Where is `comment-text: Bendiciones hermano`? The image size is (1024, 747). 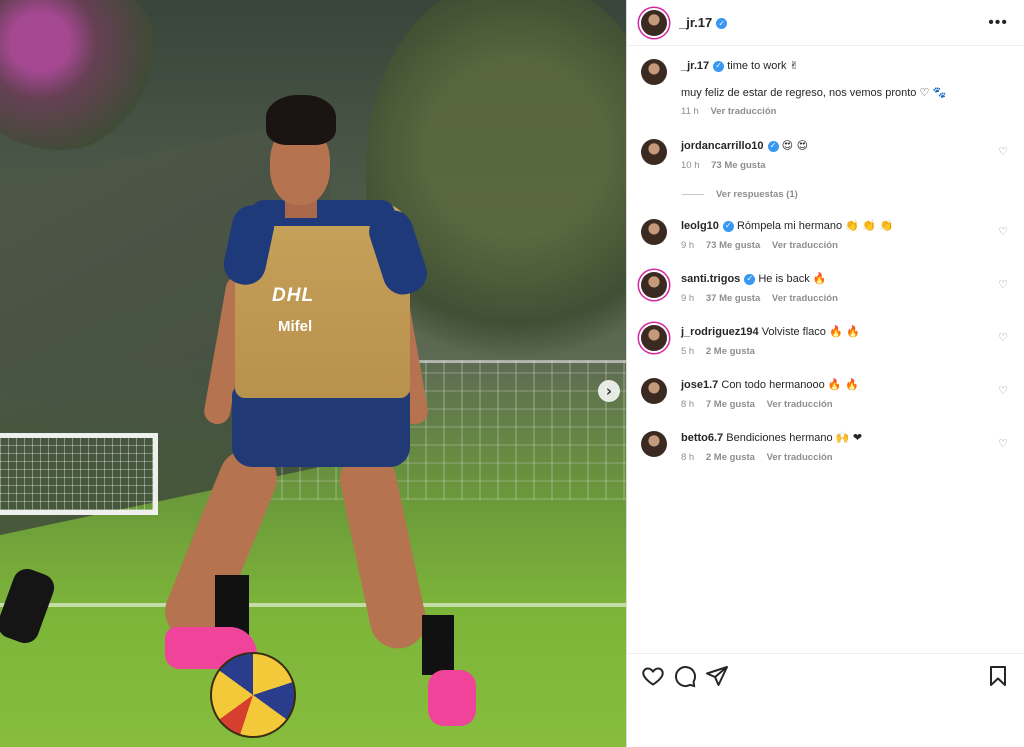
comment-text: Bendiciones hermano is located at coordinates (779, 438).